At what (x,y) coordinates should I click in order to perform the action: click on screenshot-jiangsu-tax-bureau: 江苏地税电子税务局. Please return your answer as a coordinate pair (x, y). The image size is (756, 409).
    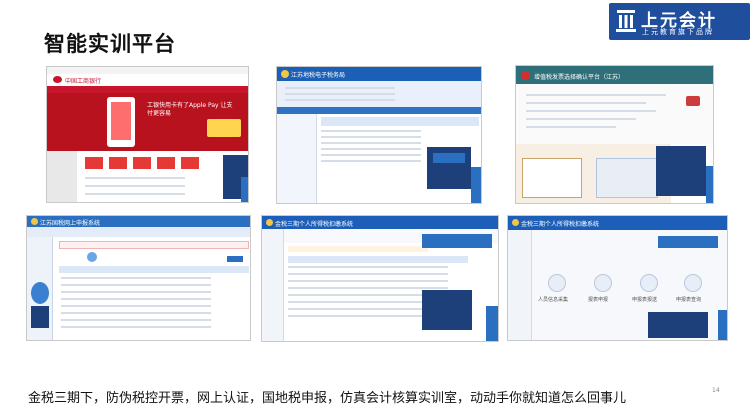
    Looking at the image, I should click on (379, 135).